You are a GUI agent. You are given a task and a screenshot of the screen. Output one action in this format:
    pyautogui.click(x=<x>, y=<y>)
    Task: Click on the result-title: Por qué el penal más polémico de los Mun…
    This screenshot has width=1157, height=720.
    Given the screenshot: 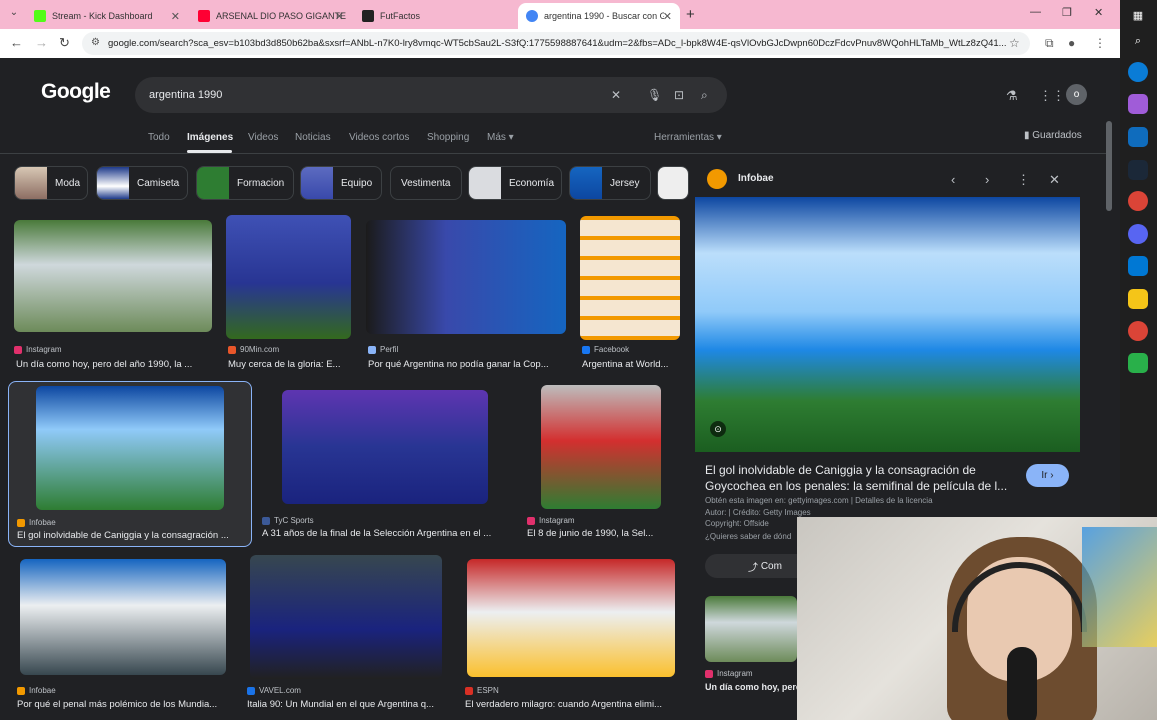 What is the action you would take?
    pyautogui.click(x=122, y=704)
    